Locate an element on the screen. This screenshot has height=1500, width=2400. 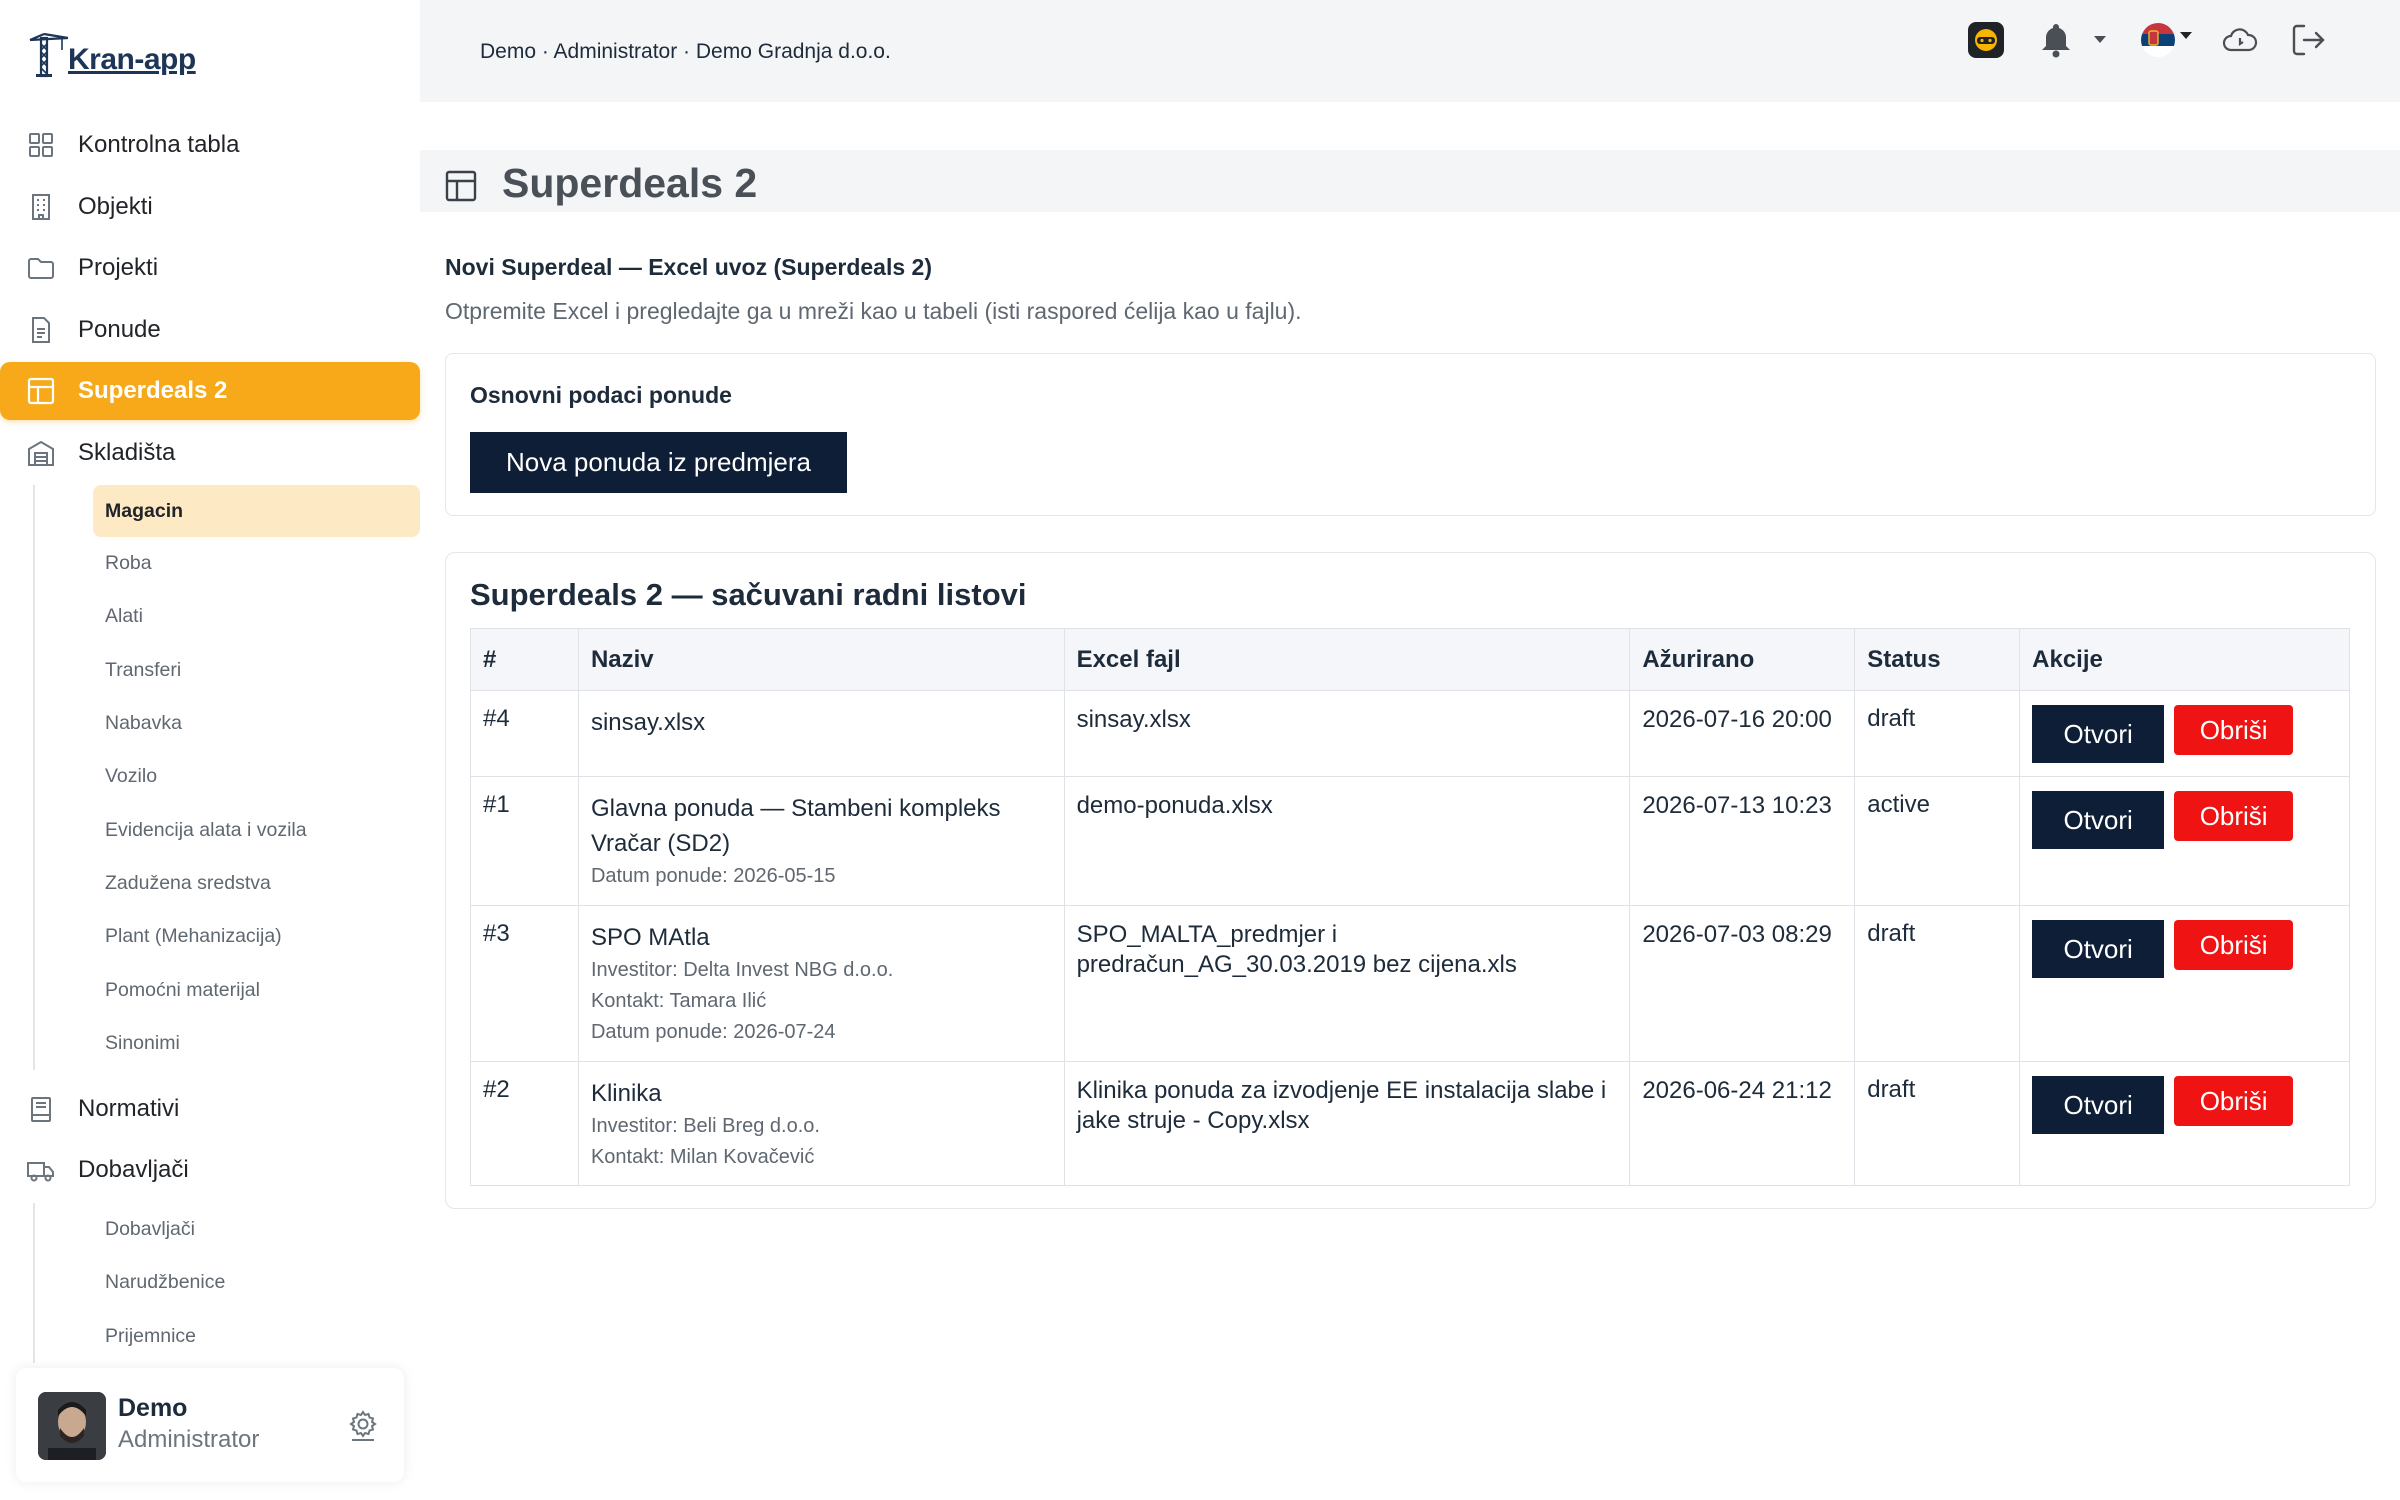
sub-item-transferi: Transferi is located at coordinates (210, 670).